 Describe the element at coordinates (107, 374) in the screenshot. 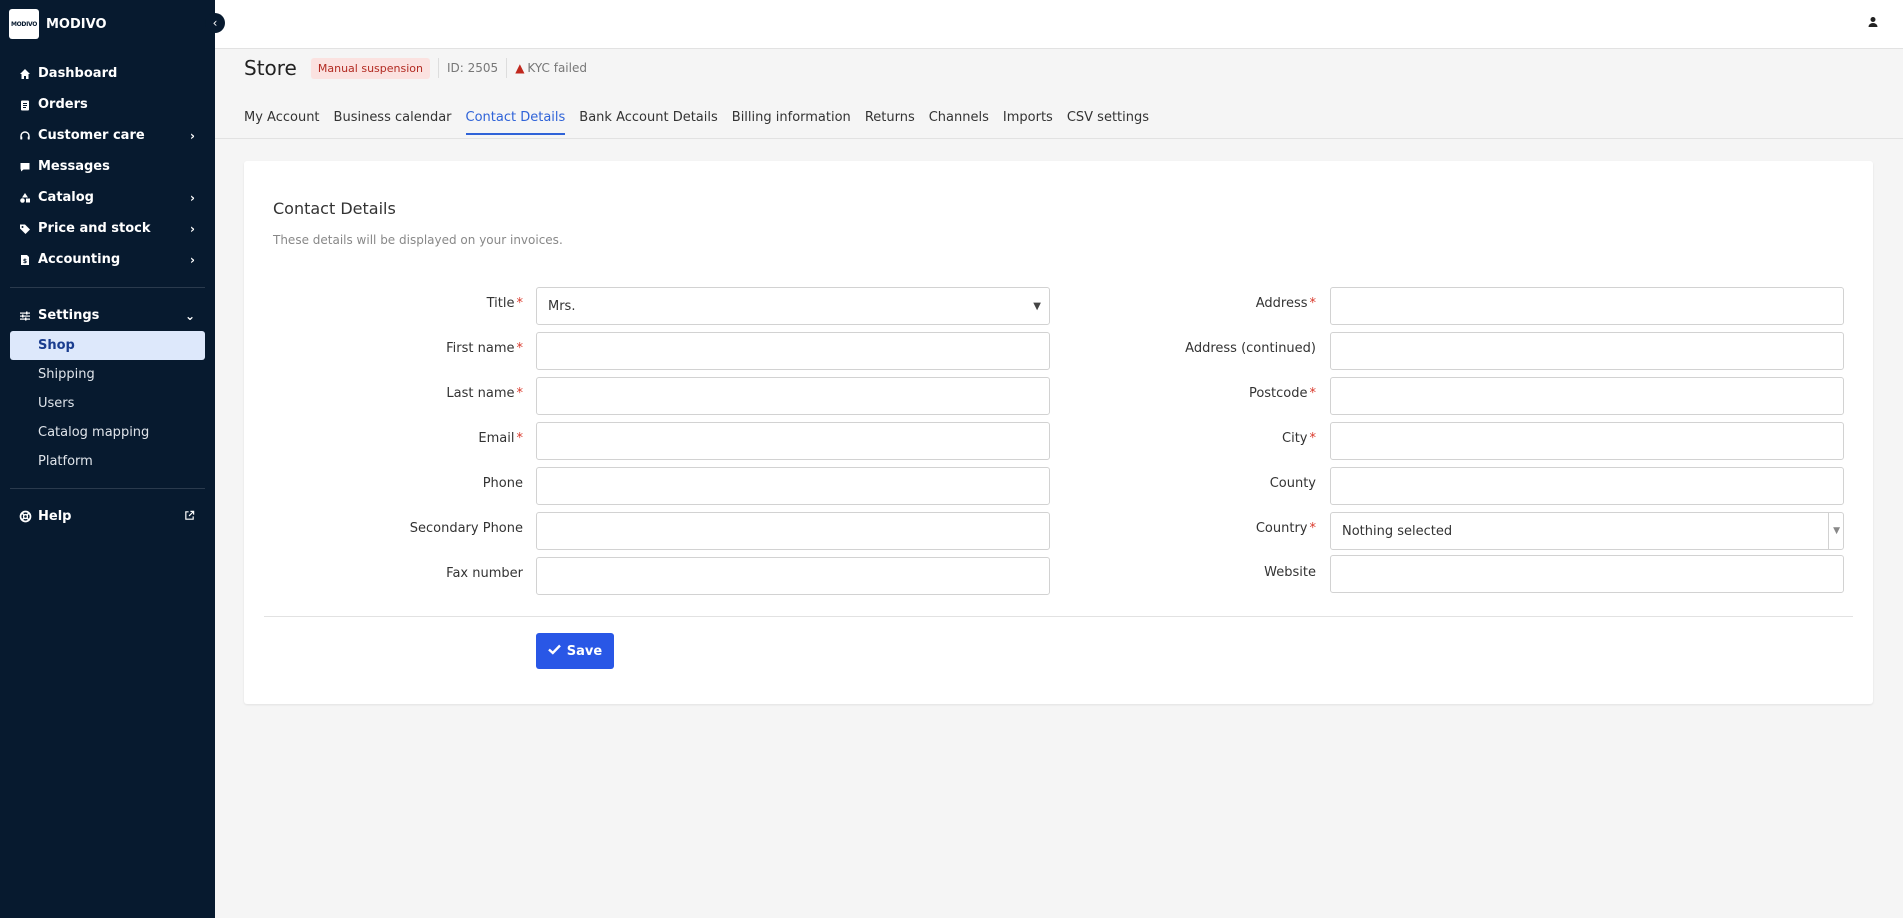

I see `sidebar-subitem-shipping: Shipping` at that location.